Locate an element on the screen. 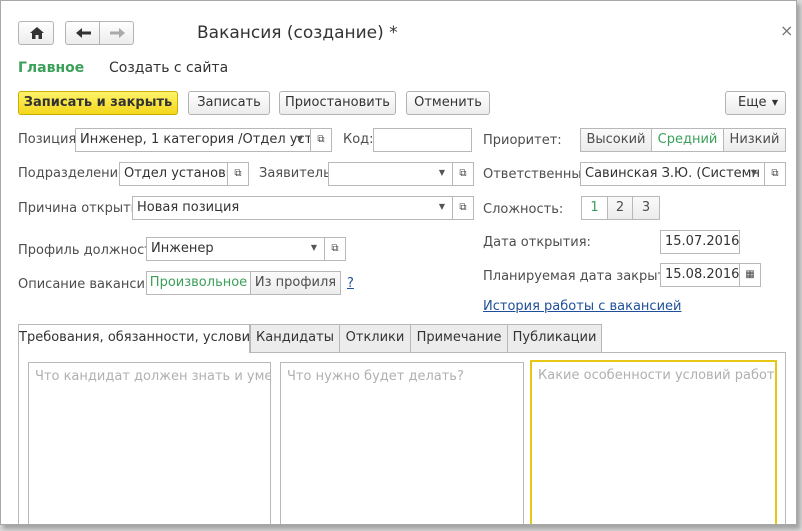 This screenshot has height=531, width=802. responsible-value: Савинская З.Ю. (Системн is located at coordinates (672, 173).